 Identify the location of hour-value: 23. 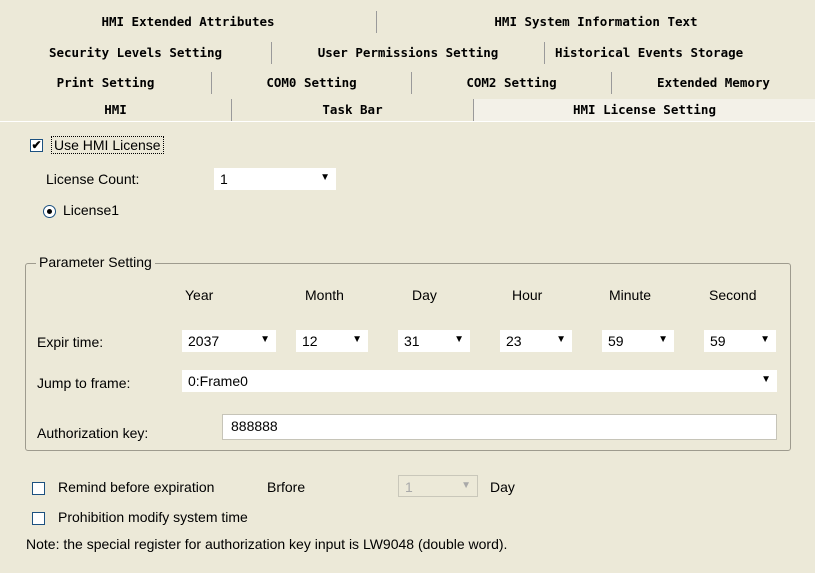
(514, 341).